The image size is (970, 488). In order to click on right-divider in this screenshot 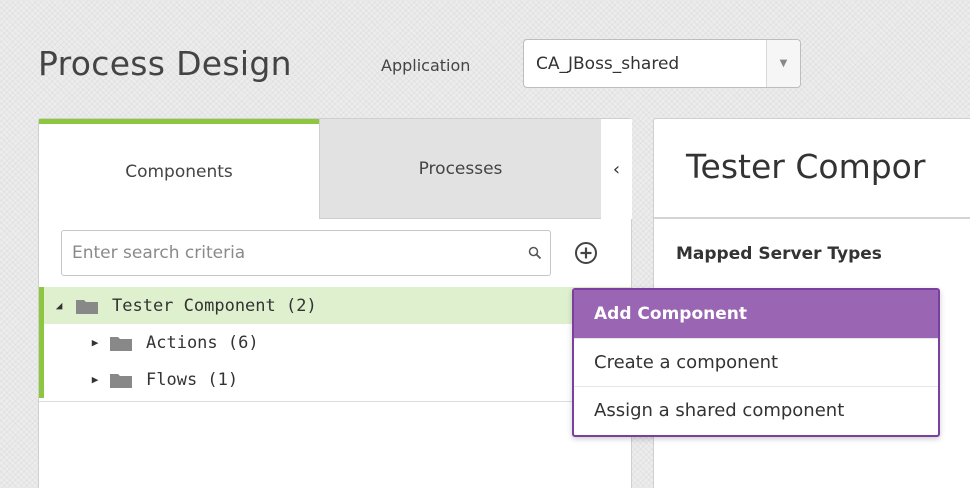, I will do `click(812, 218)`.